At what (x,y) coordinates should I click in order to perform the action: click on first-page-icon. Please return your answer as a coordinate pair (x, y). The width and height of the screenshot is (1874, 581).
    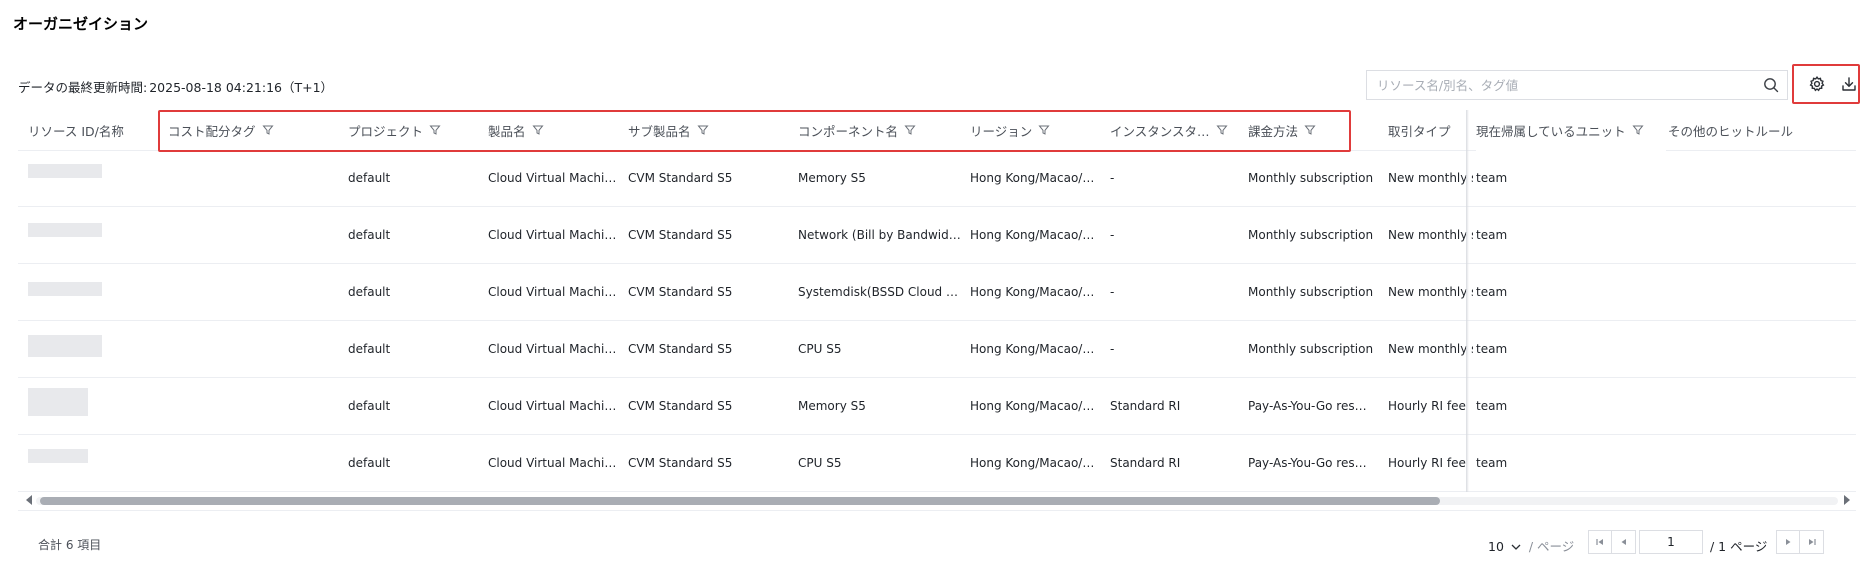
    Looking at the image, I should click on (1599, 542).